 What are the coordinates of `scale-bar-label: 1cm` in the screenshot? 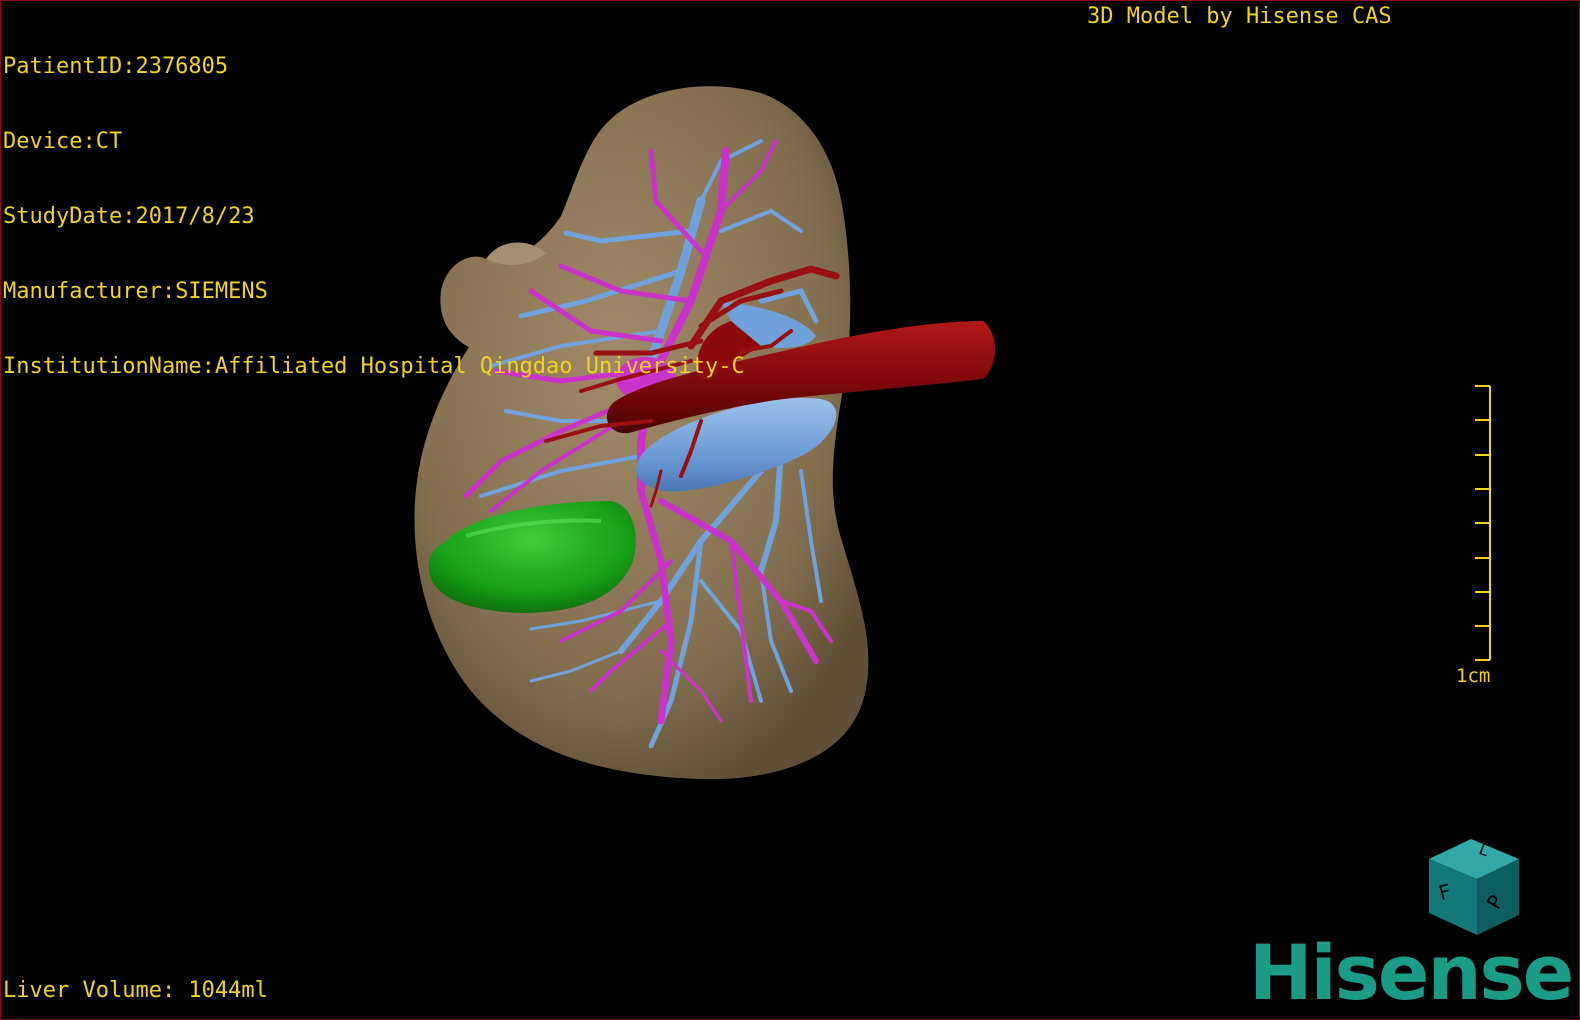 It's located at (1473, 676).